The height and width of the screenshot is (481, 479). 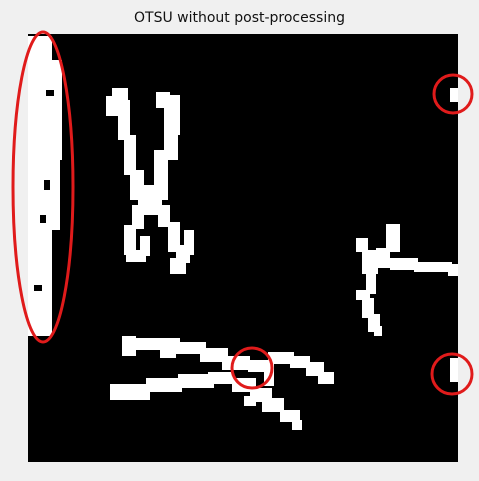 What do you see at coordinates (222, 383) in the screenshot?
I see `forceps-mask` at bounding box center [222, 383].